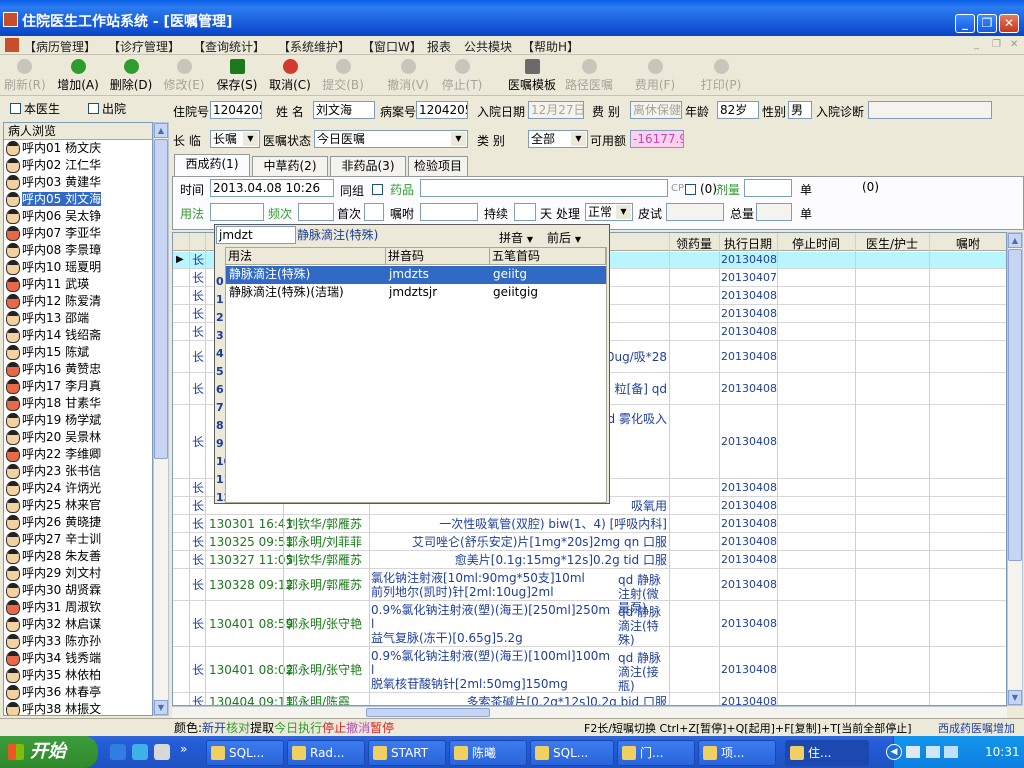  What do you see at coordinates (525, 212) in the screenshot?
I see `duration-input` at bounding box center [525, 212].